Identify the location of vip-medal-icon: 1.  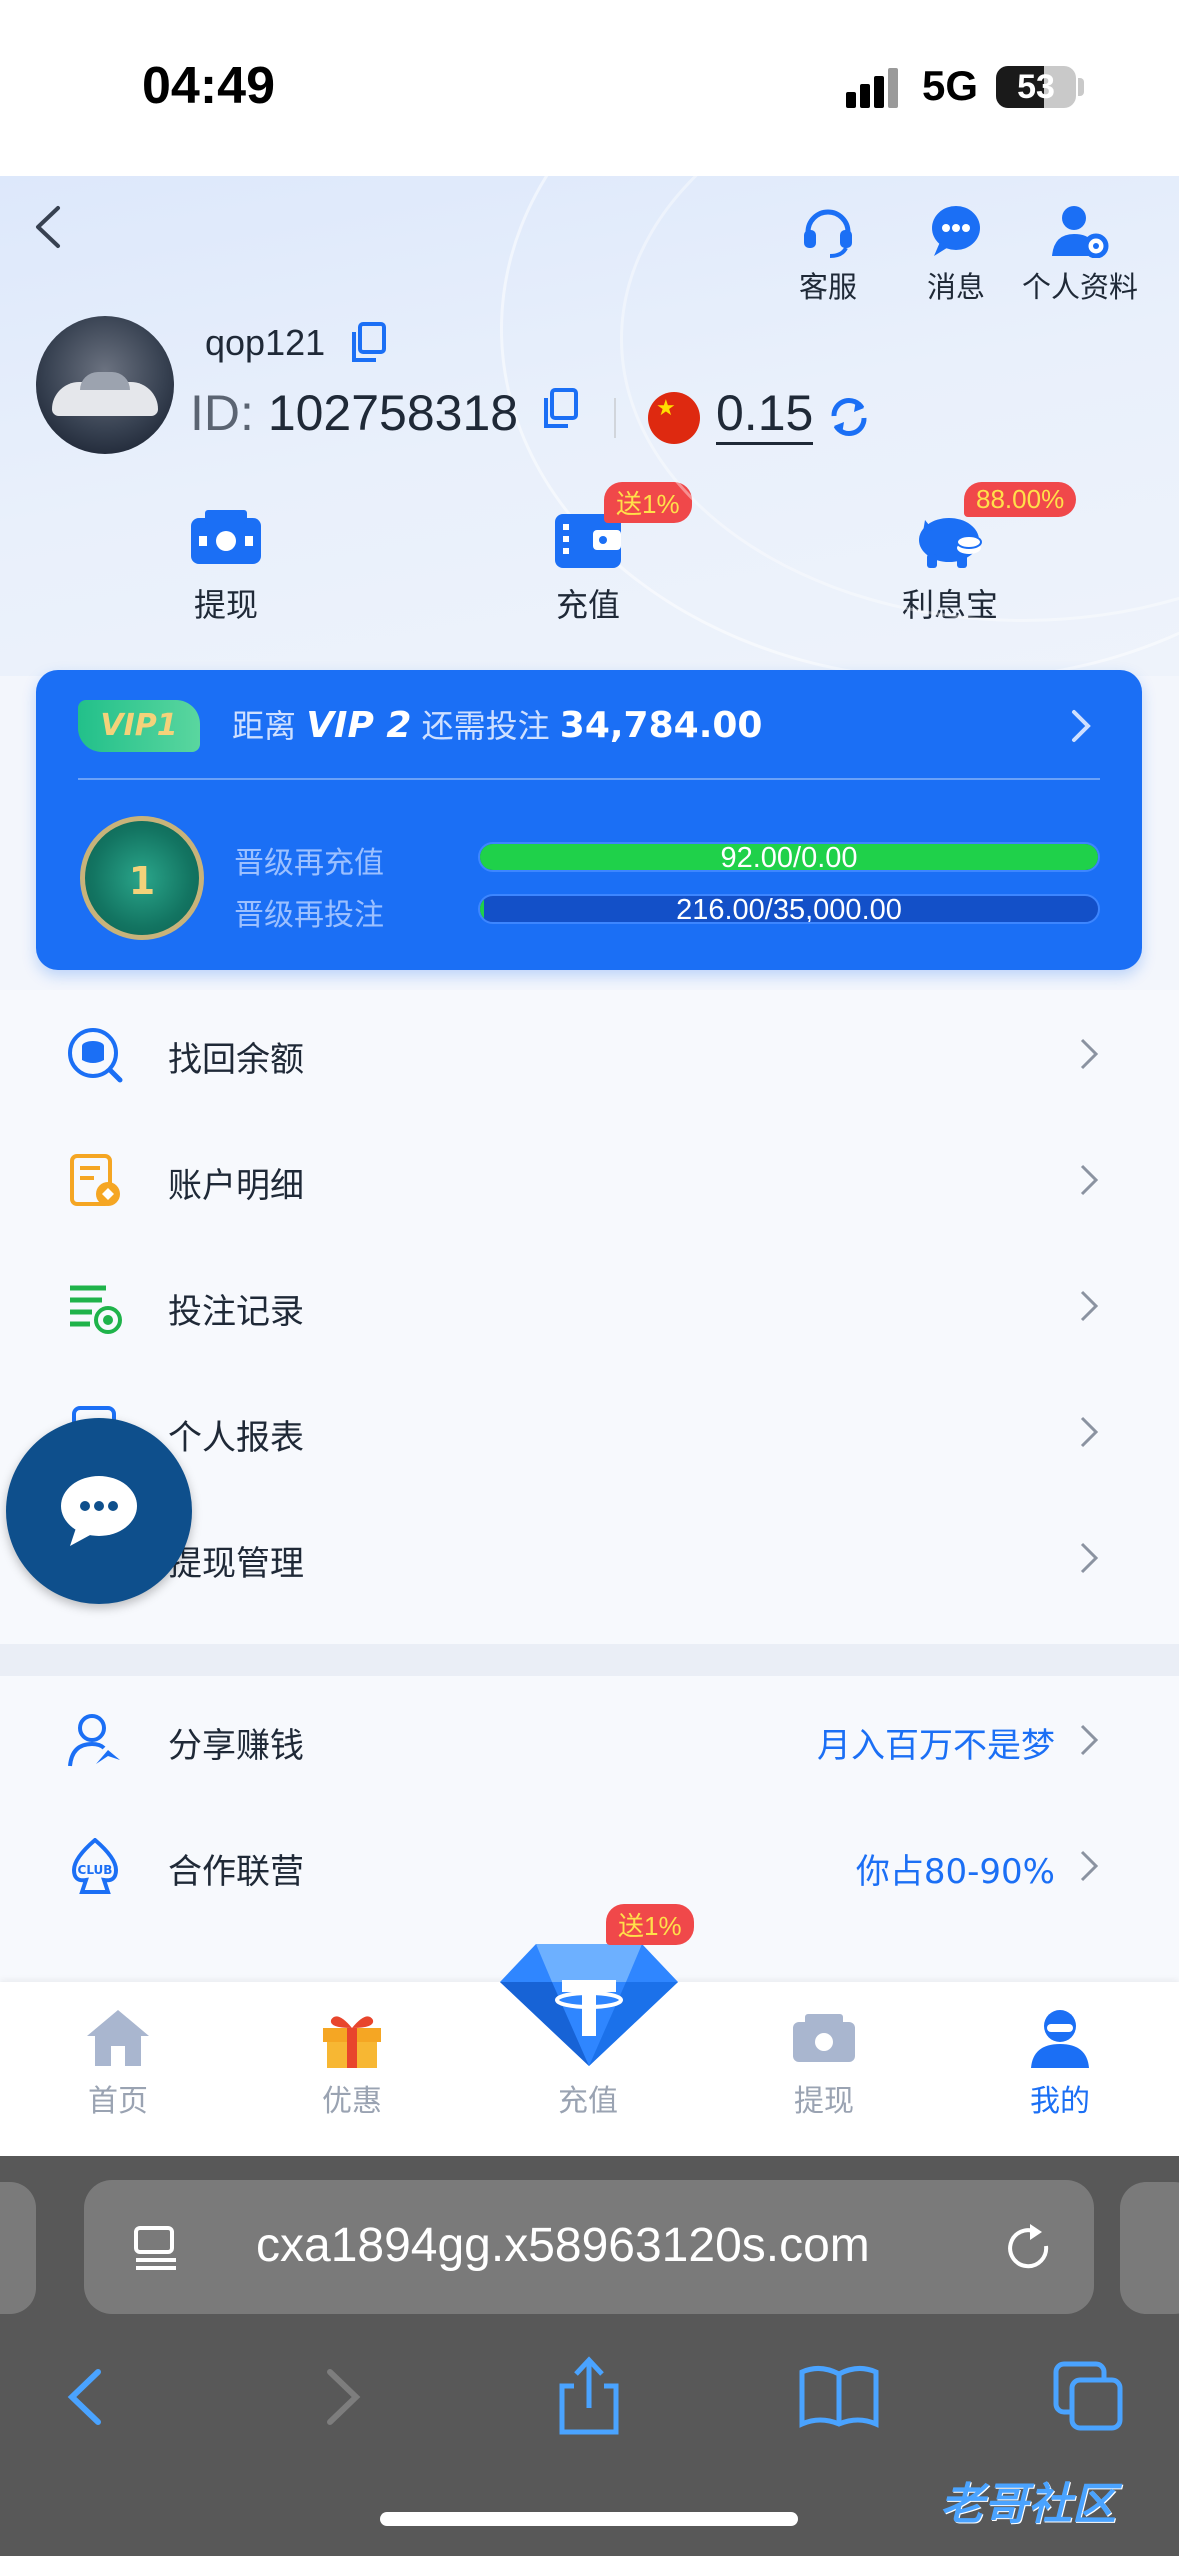
(142, 878).